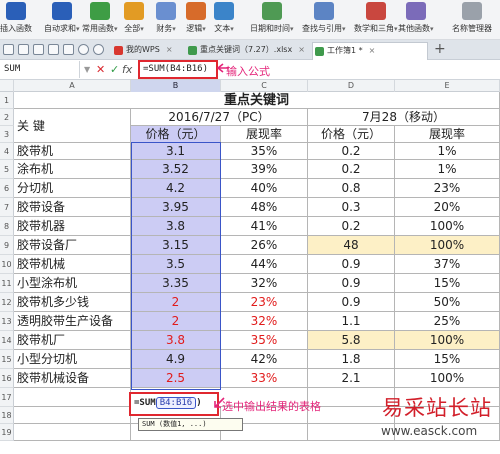 Image resolution: width=500 pixels, height=454 pixels. I want to click on row-header: 2, so click(7, 117).